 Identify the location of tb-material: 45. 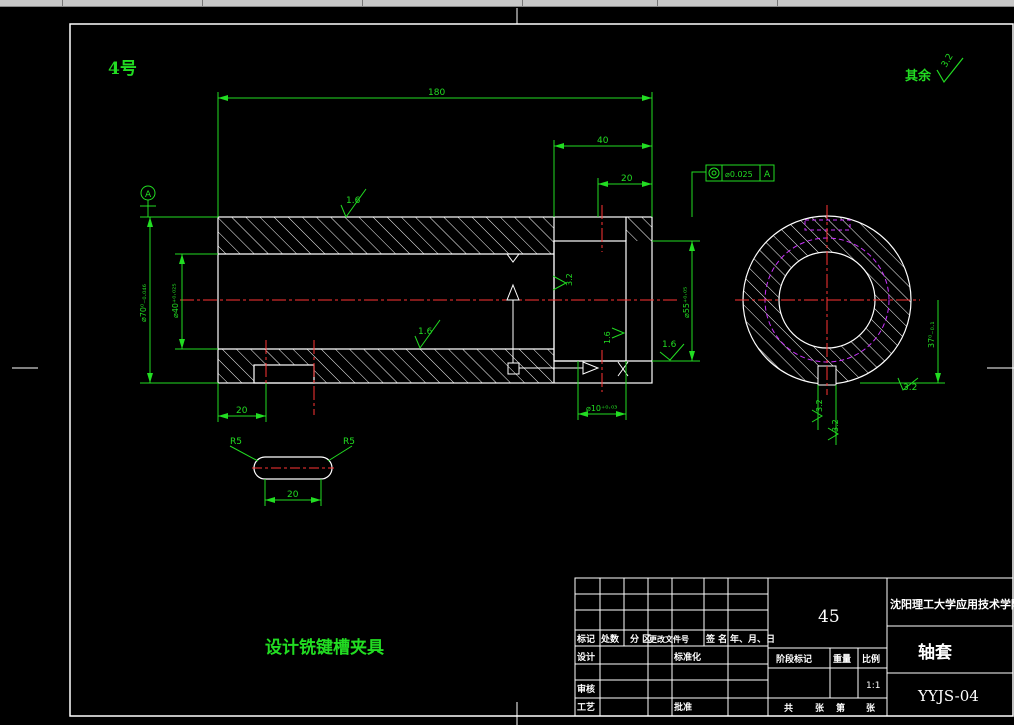
(829, 617).